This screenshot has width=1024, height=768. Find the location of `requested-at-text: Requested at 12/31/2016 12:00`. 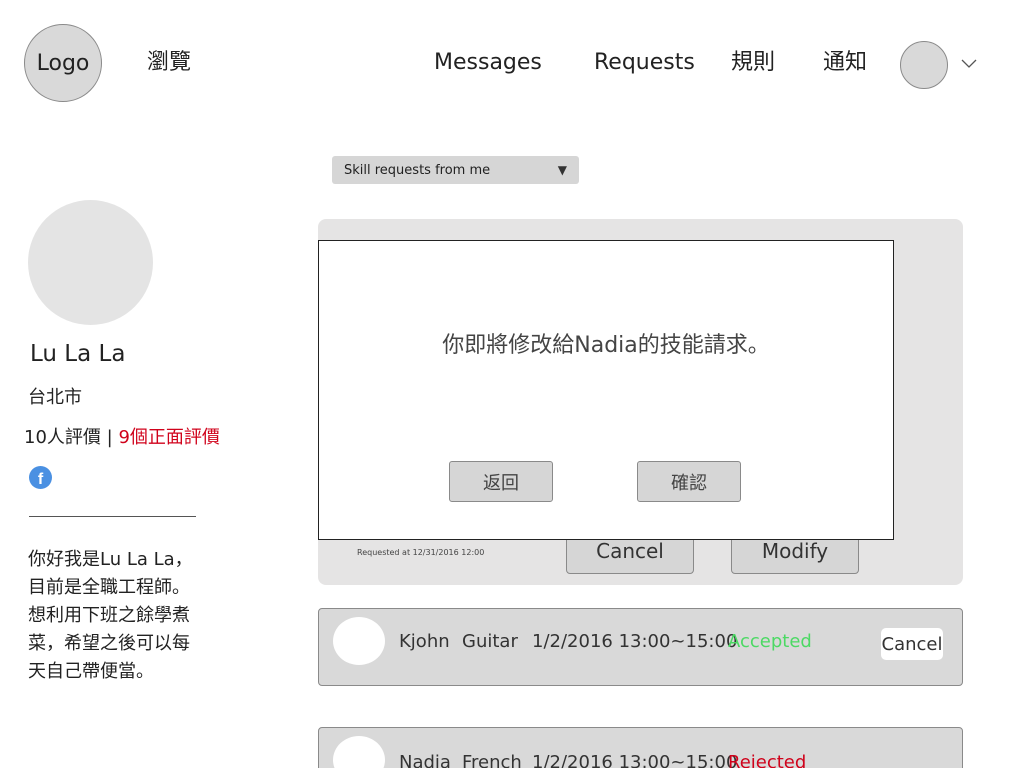

requested-at-text: Requested at 12/31/2016 12:00 is located at coordinates (421, 552).